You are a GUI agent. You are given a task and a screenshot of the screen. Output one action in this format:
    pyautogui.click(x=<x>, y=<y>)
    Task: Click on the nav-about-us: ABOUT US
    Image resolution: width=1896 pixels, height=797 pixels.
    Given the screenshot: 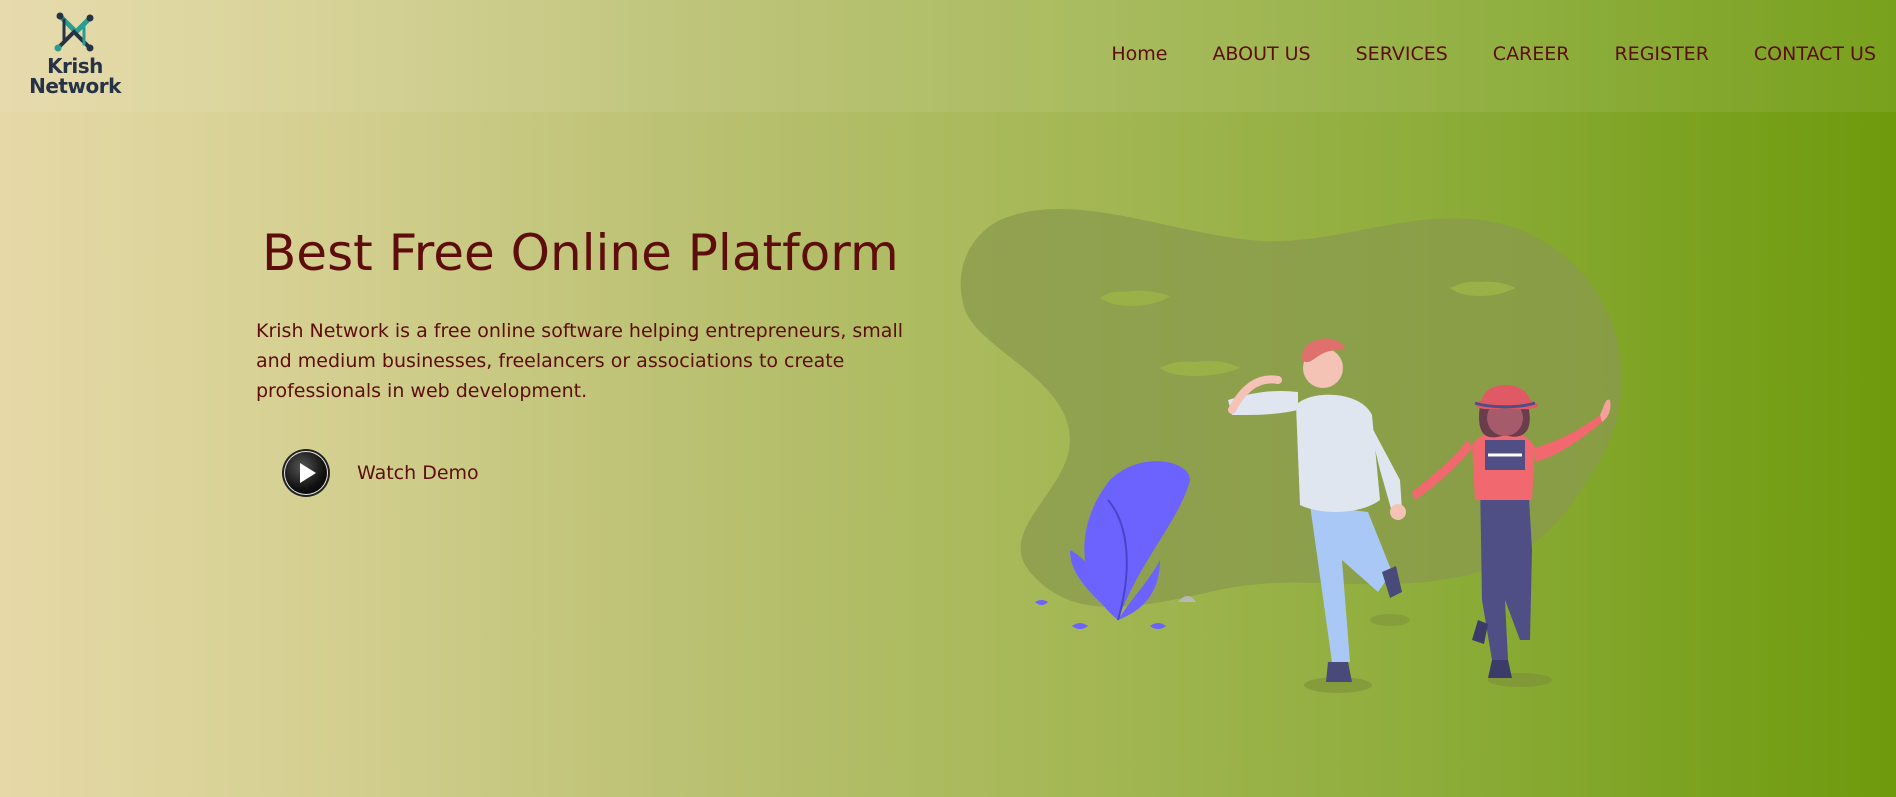 What is the action you would take?
    pyautogui.click(x=1261, y=54)
    